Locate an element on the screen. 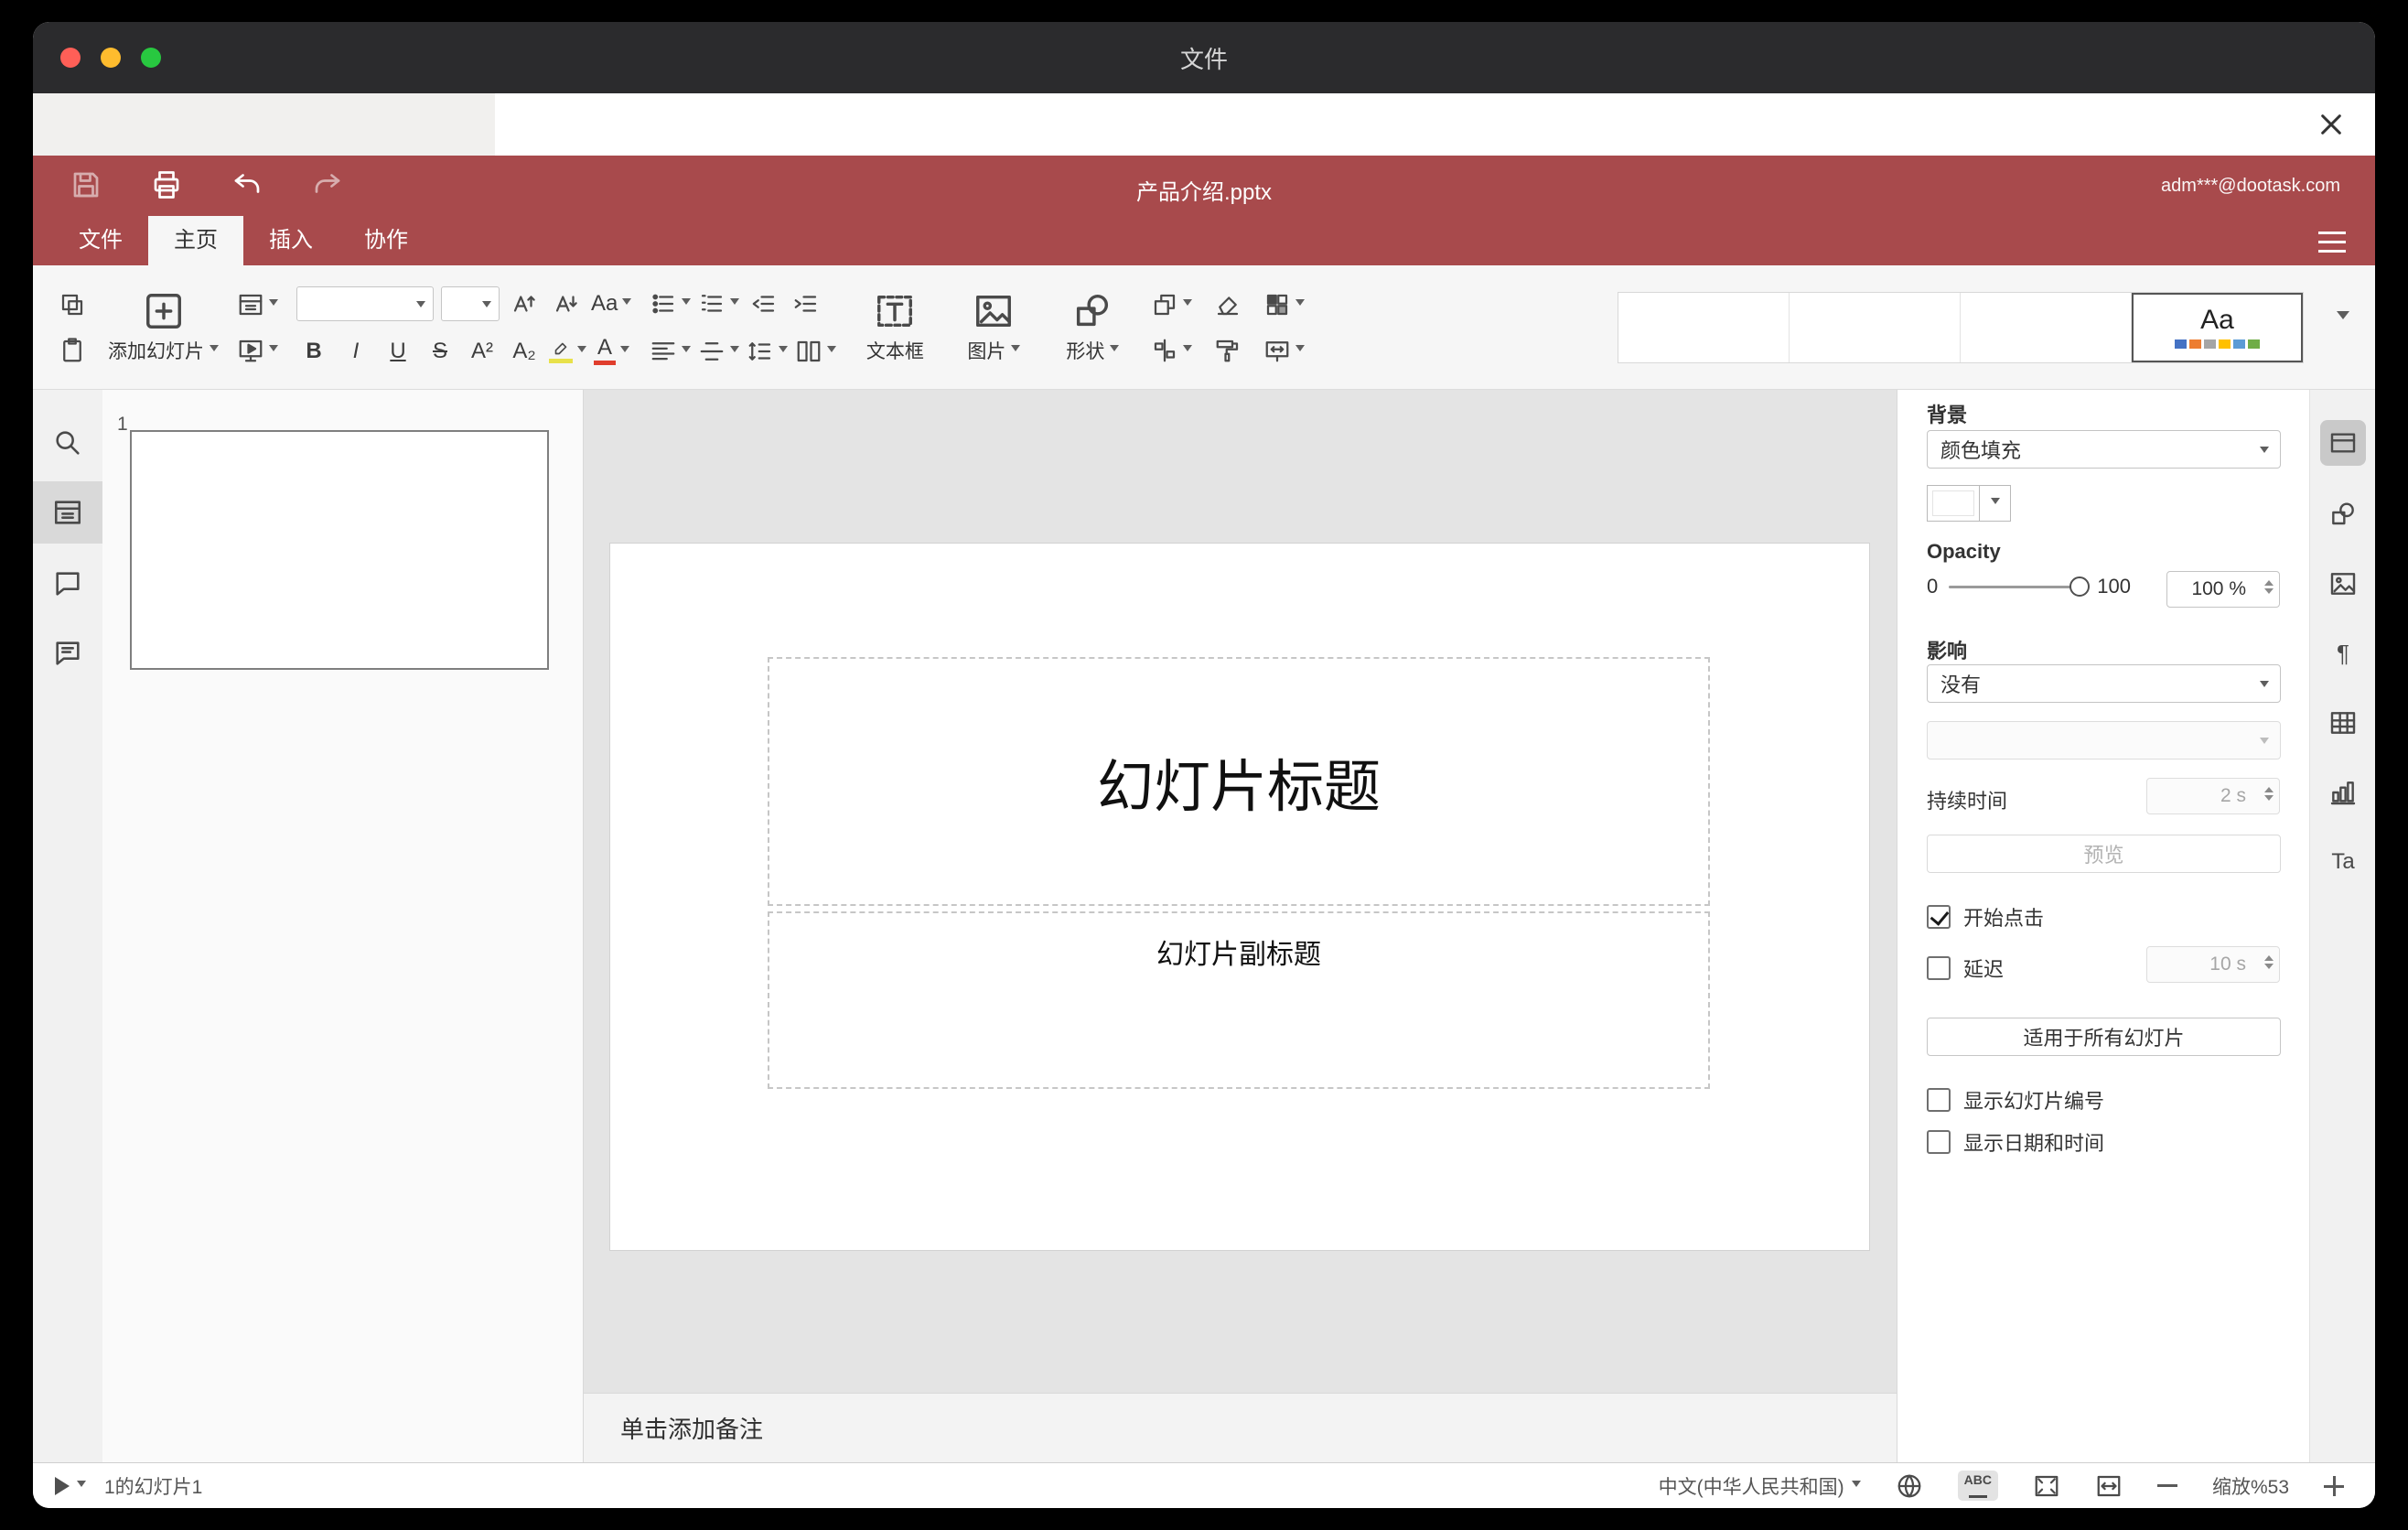  fit-width-button is located at coordinates (2109, 1486).